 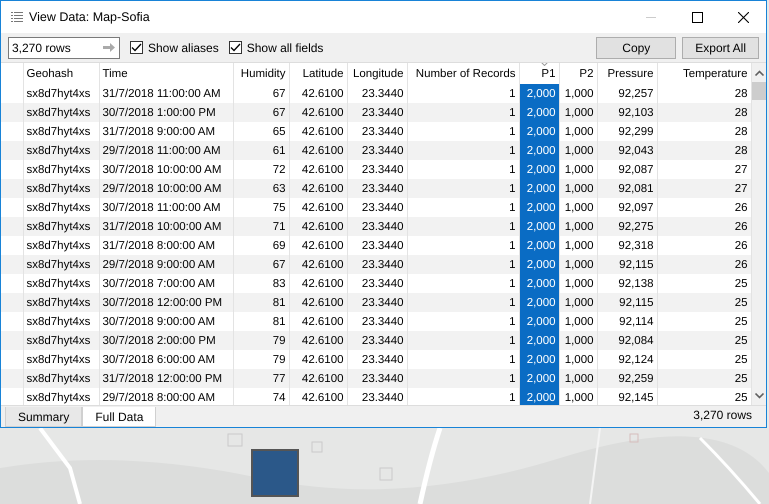 I want to click on scrollbar, so click(x=759, y=234).